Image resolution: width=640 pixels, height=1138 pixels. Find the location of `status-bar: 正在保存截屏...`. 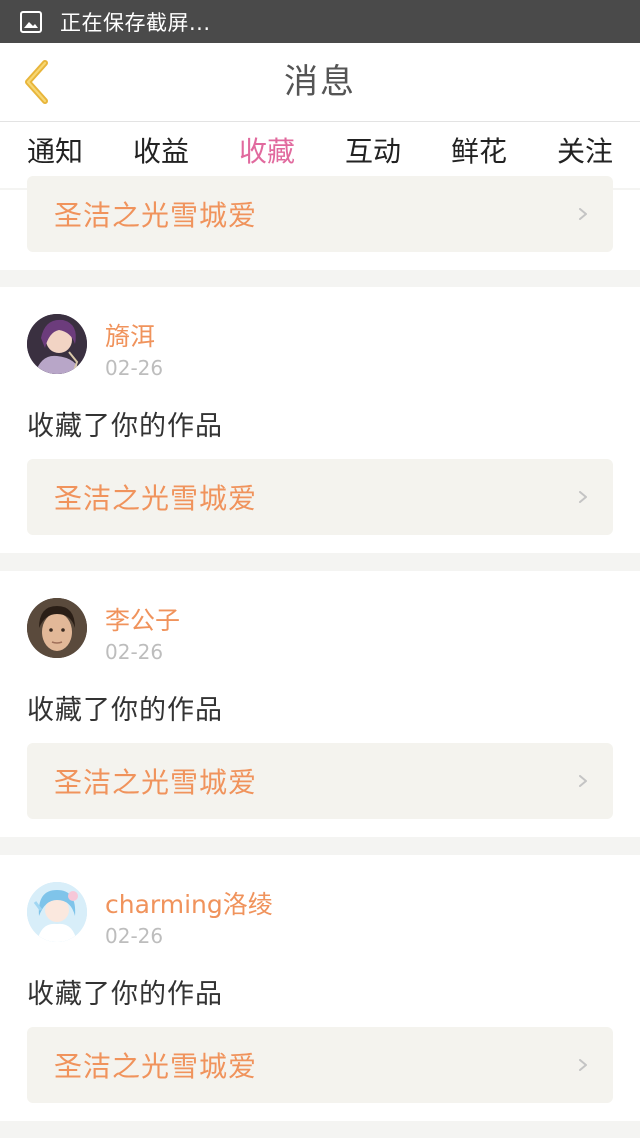

status-bar: 正在保存截屏... is located at coordinates (320, 21).